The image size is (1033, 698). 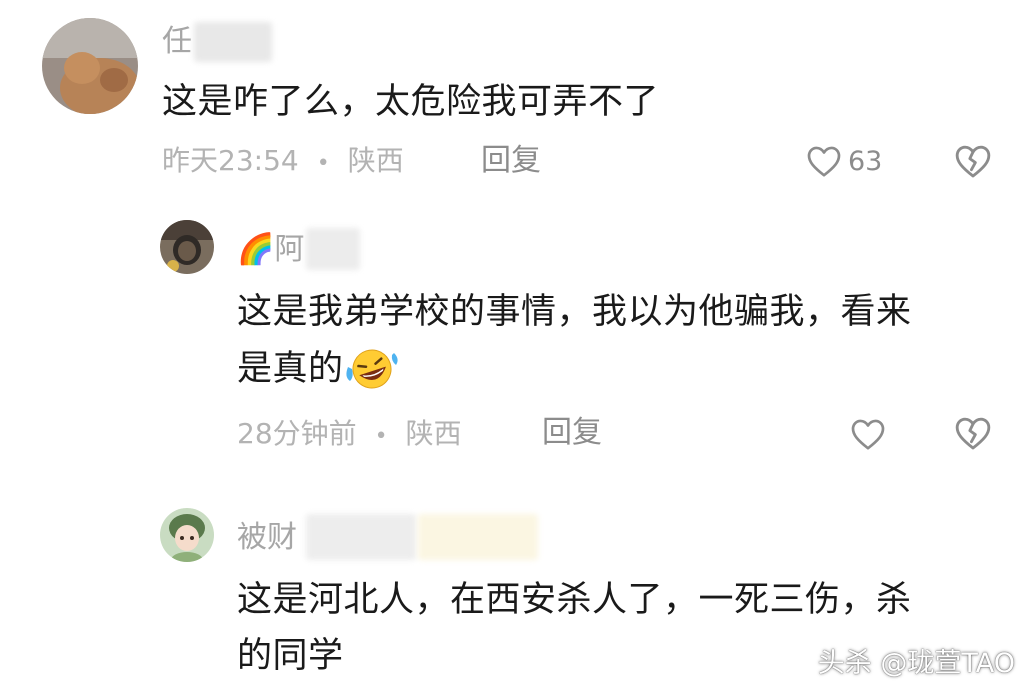 I want to click on rainbow-badge-icon: 🌈, so click(x=256, y=249).